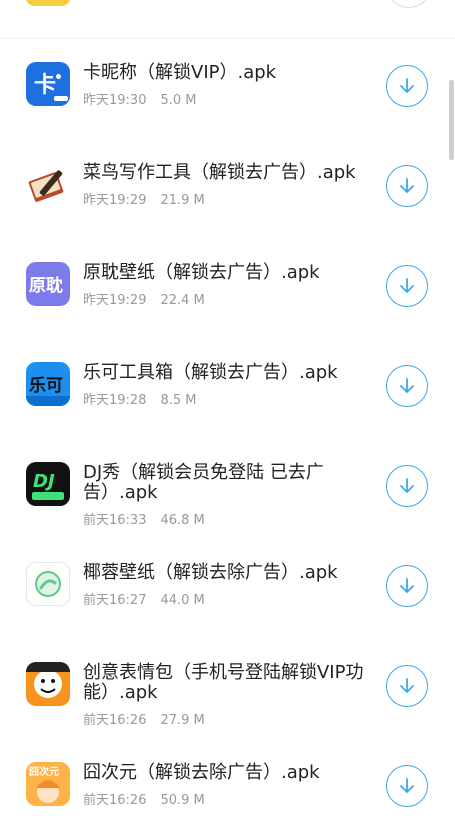 The width and height of the screenshot is (455, 838). What do you see at coordinates (115, 100) in the screenshot?
I see `file-date: 昨天19:30` at bounding box center [115, 100].